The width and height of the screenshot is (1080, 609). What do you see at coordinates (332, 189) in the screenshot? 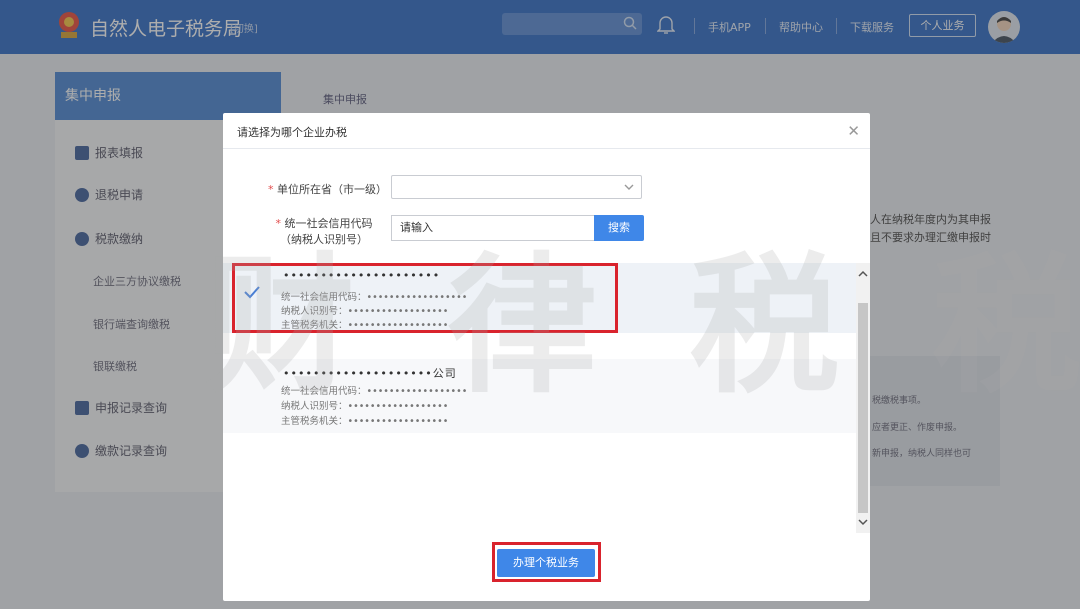
I see `province-label-text: 单位所在省（市一级）` at bounding box center [332, 189].